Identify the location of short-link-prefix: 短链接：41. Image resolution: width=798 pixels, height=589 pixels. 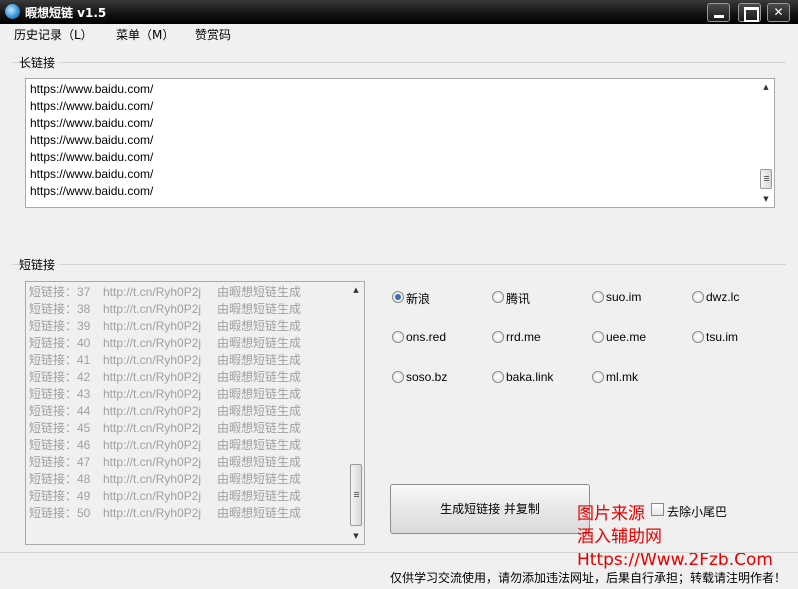
(60, 360).